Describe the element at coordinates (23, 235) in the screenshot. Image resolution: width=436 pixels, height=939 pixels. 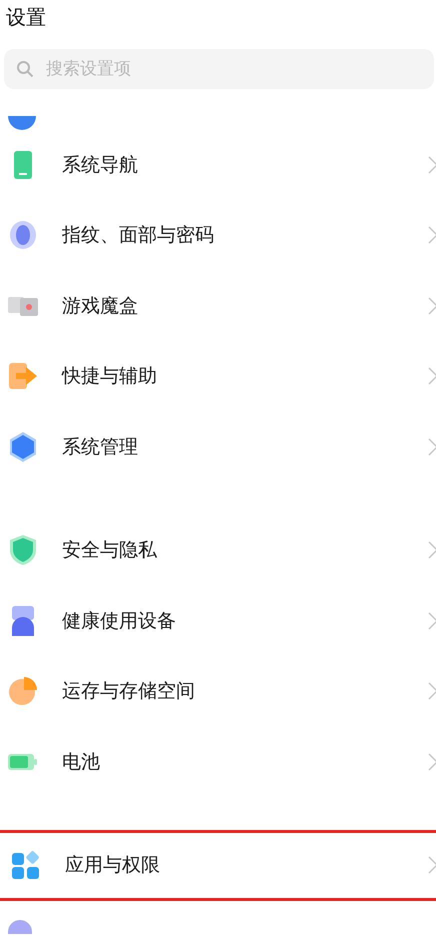
I see `fingerprint-icon` at that location.